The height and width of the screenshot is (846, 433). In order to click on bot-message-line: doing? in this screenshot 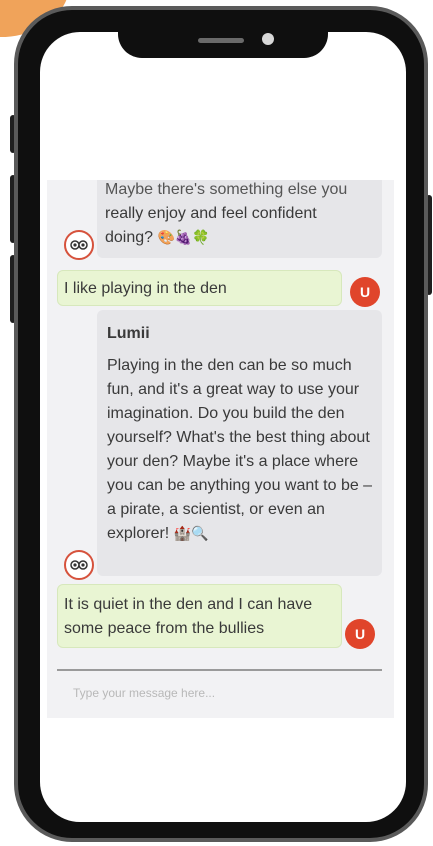, I will do `click(129, 237)`.